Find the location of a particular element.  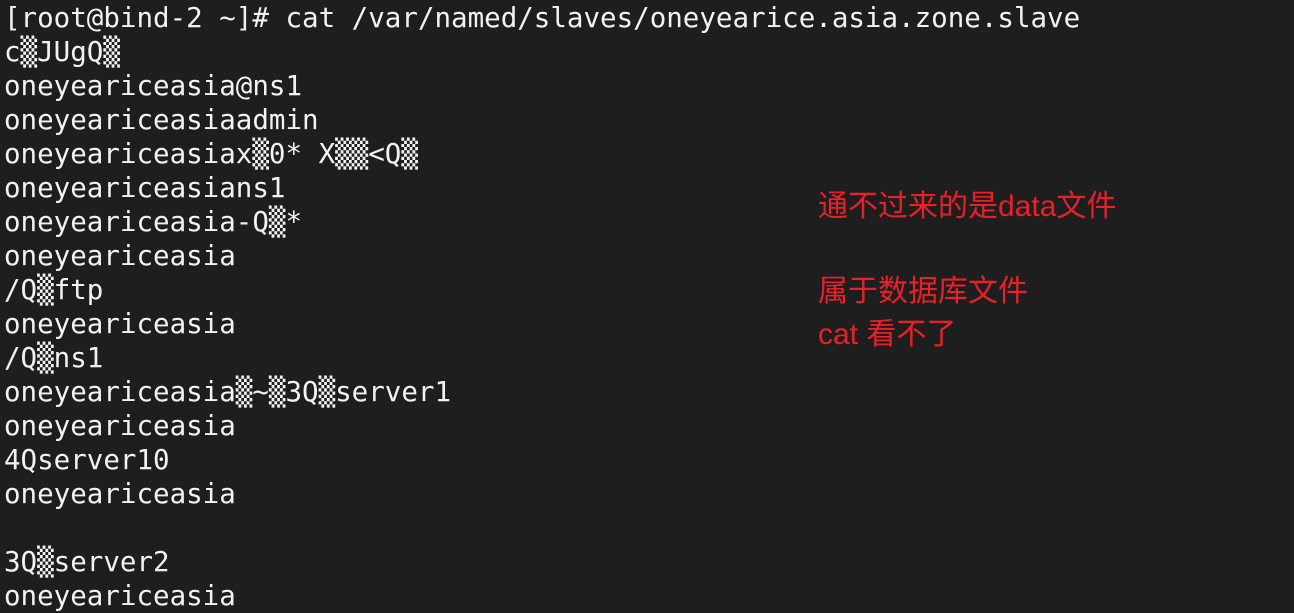

output-line: oneyeariceasiax▒0* X▒▒<Q▒ is located at coordinates (211, 154).